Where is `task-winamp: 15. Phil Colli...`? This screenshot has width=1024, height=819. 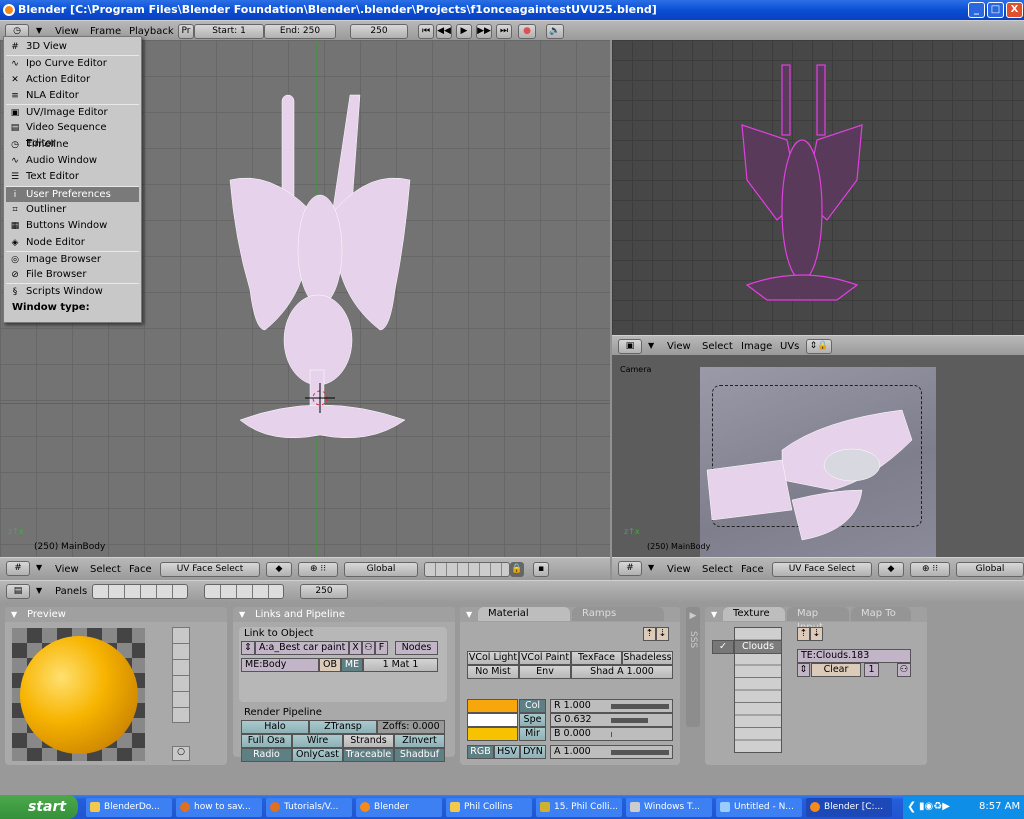 task-winamp: 15. Phil Colli... is located at coordinates (579, 807).